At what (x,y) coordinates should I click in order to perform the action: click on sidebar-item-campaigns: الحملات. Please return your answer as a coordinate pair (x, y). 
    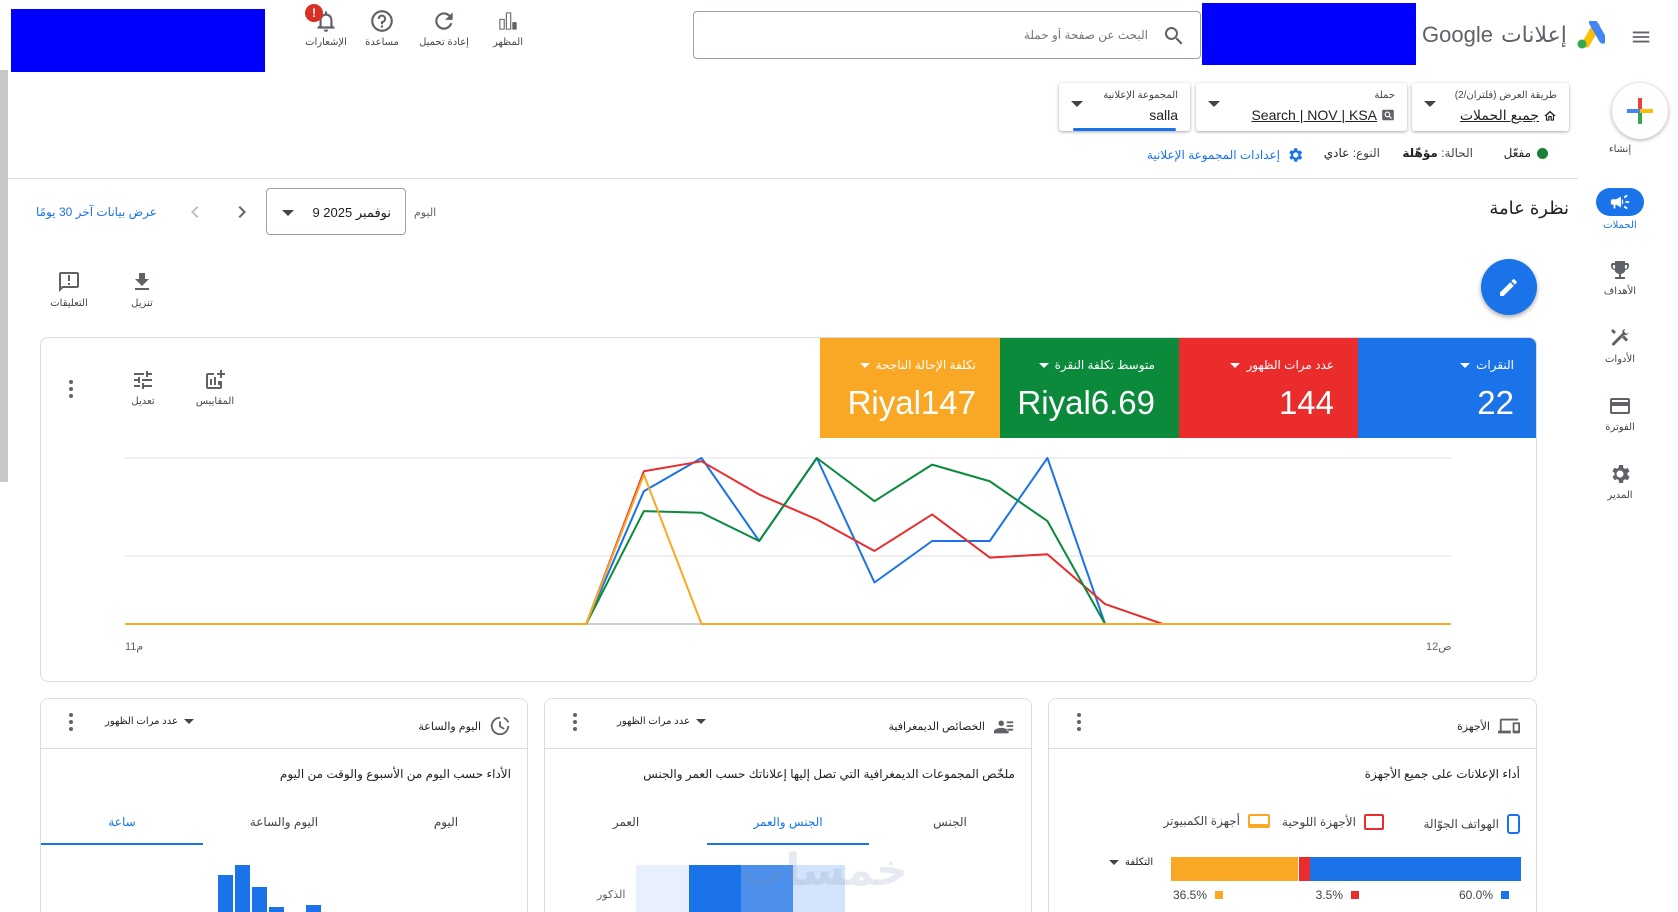
    Looking at the image, I should click on (1620, 209).